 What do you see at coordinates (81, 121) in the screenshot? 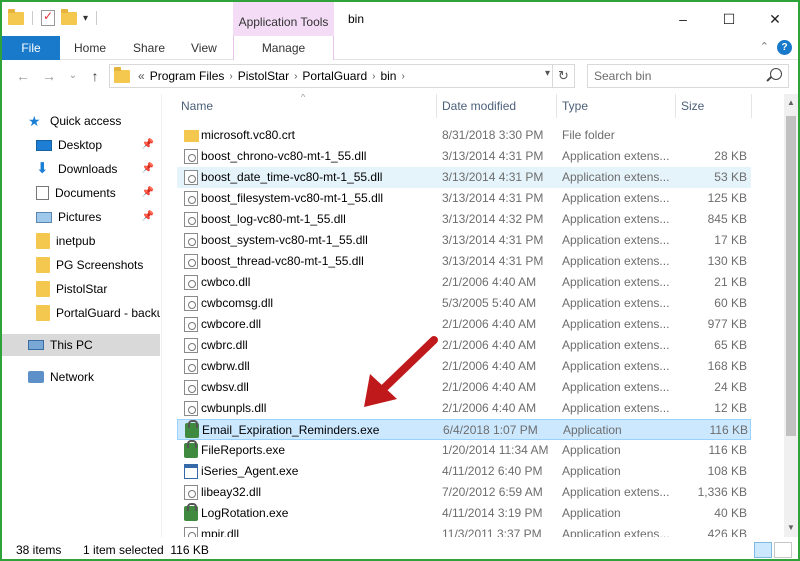
I see `sidebar-item-quick-access: ★ Quick access` at bounding box center [81, 121].